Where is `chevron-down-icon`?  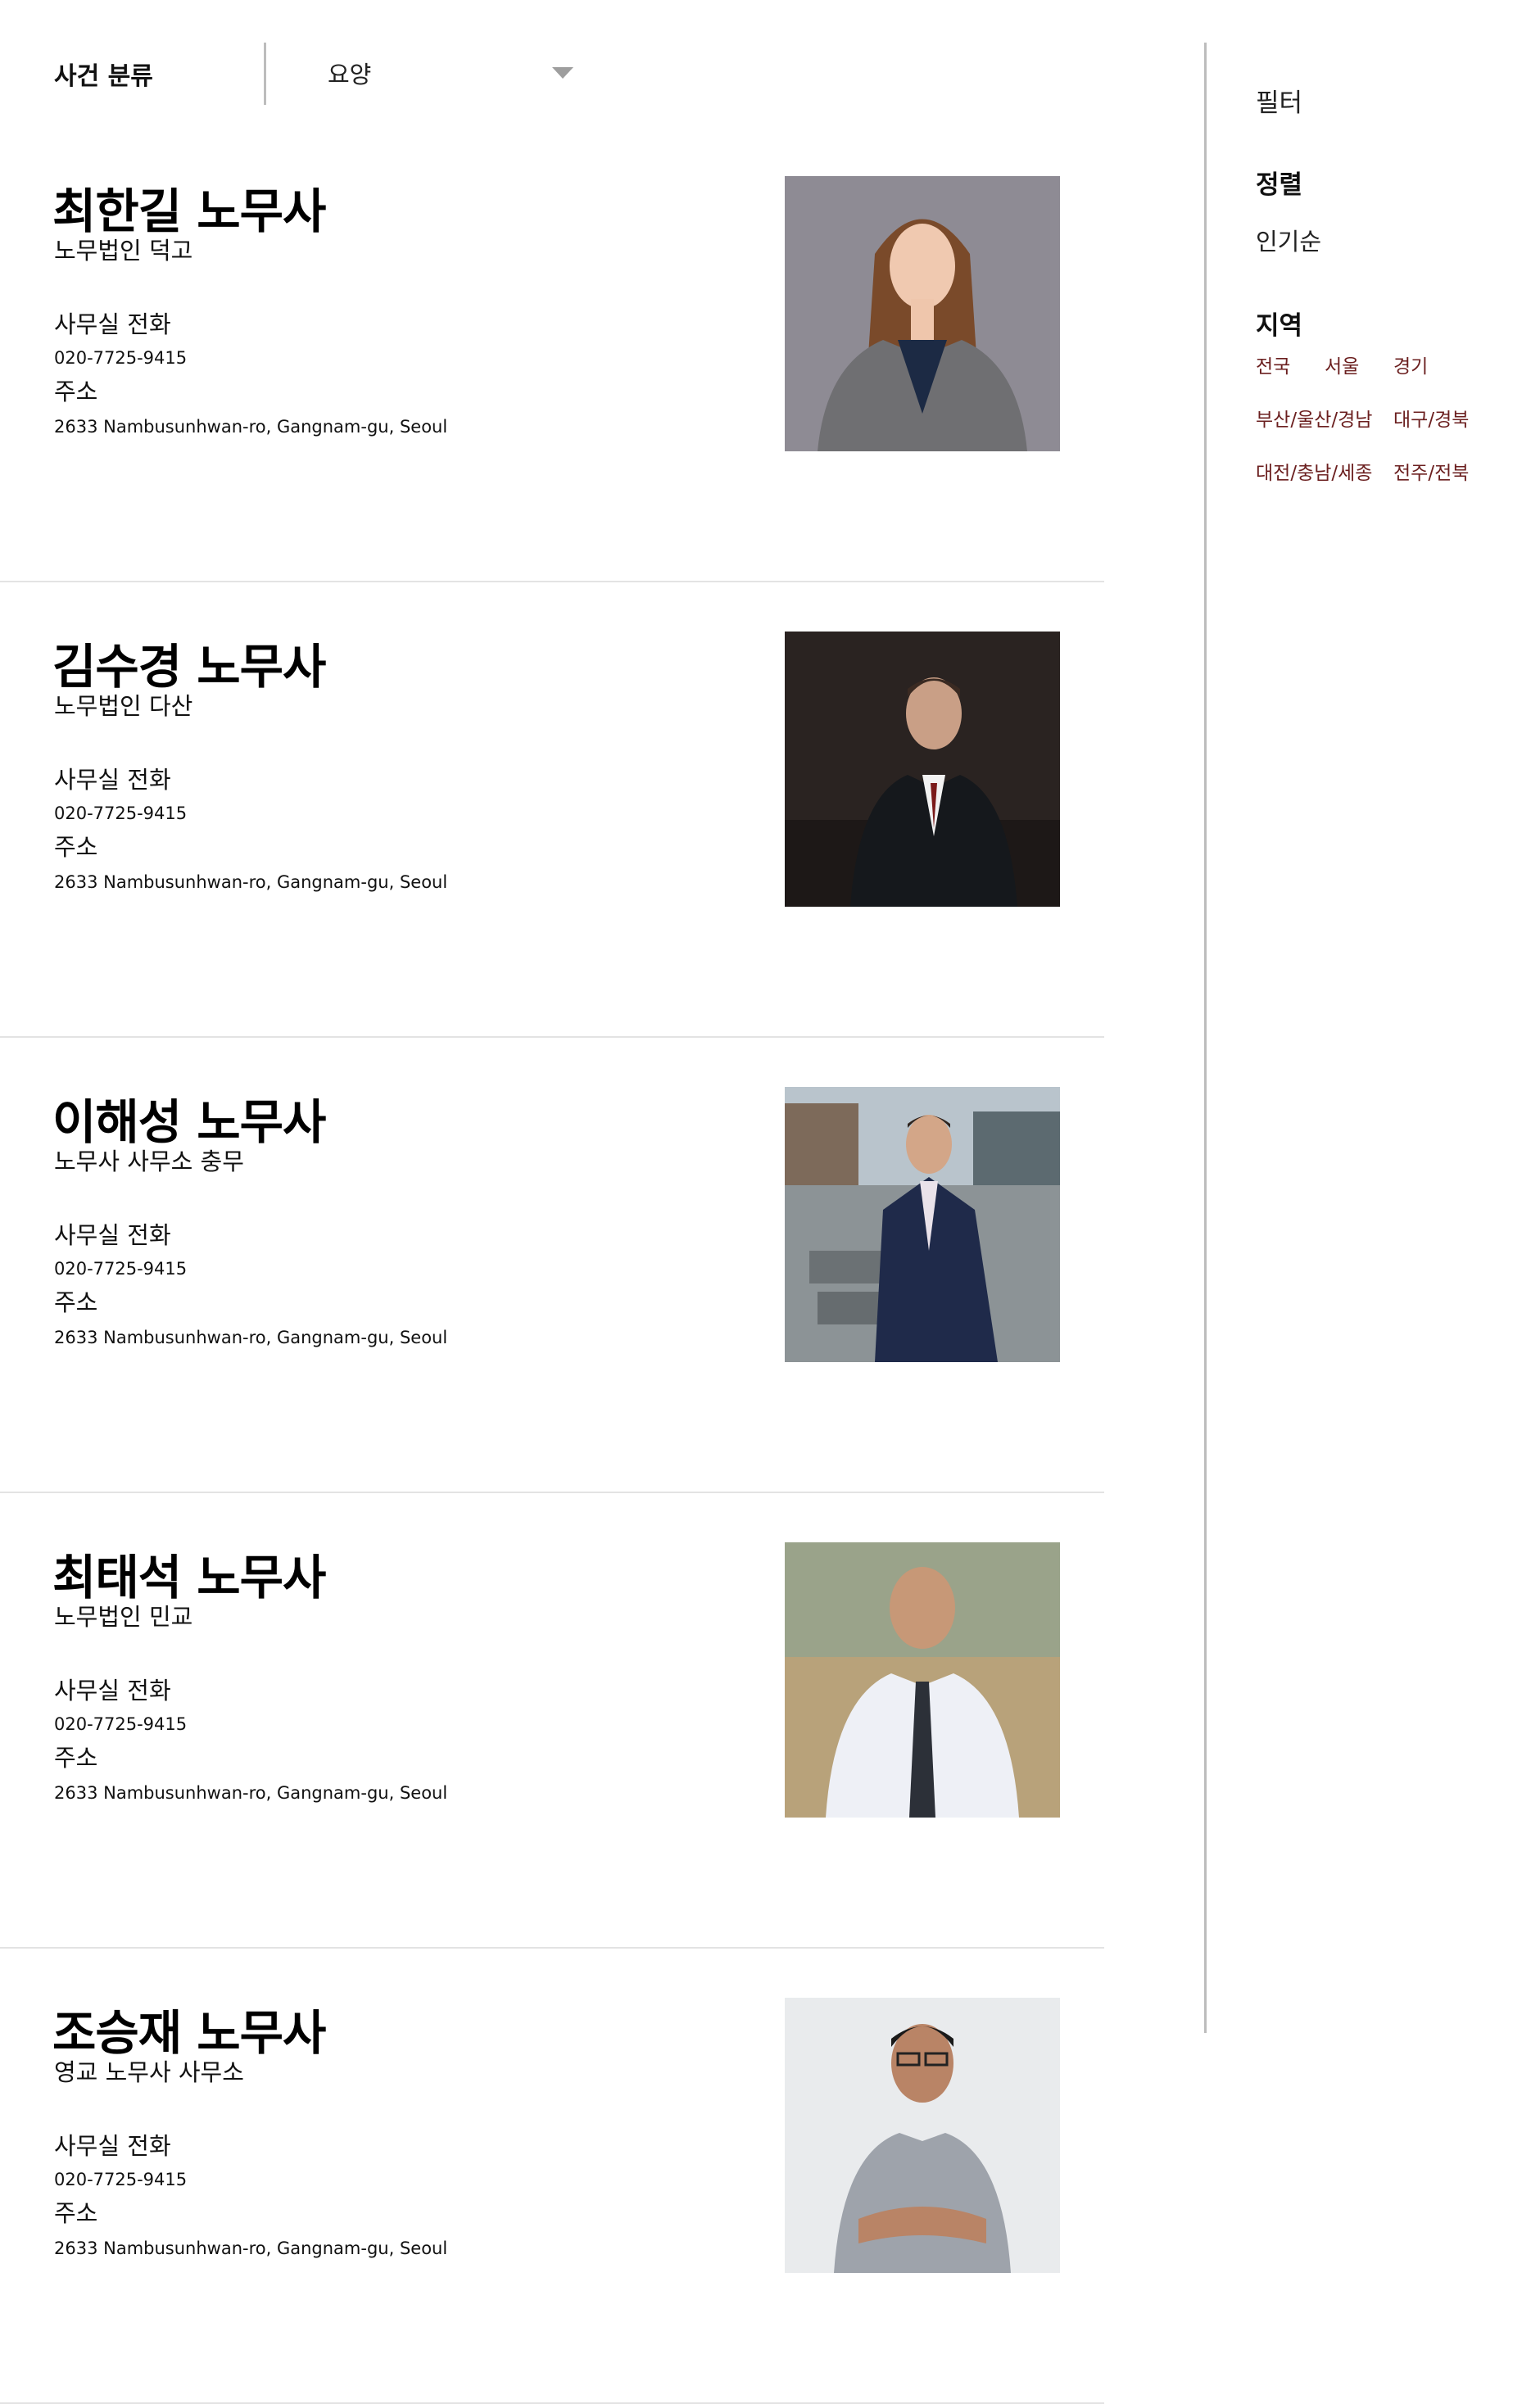
chevron-down-icon is located at coordinates (562, 73).